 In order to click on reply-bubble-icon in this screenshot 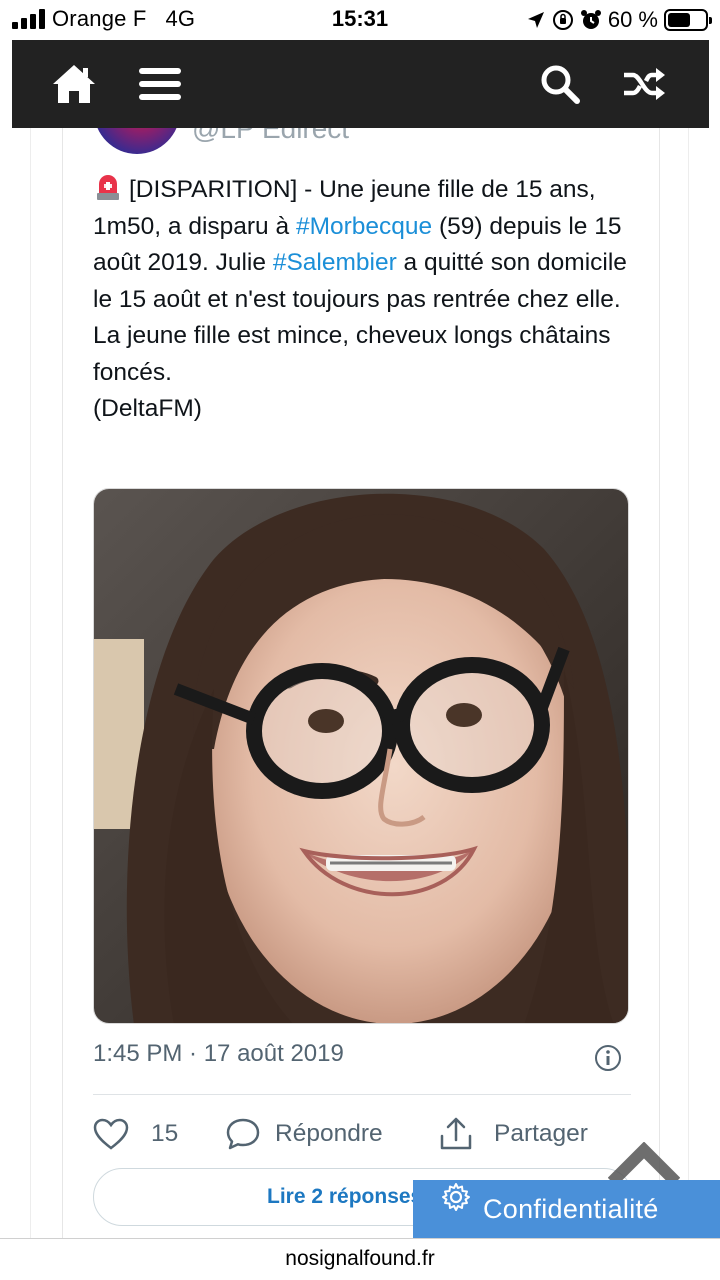, I will do `click(243, 1134)`.